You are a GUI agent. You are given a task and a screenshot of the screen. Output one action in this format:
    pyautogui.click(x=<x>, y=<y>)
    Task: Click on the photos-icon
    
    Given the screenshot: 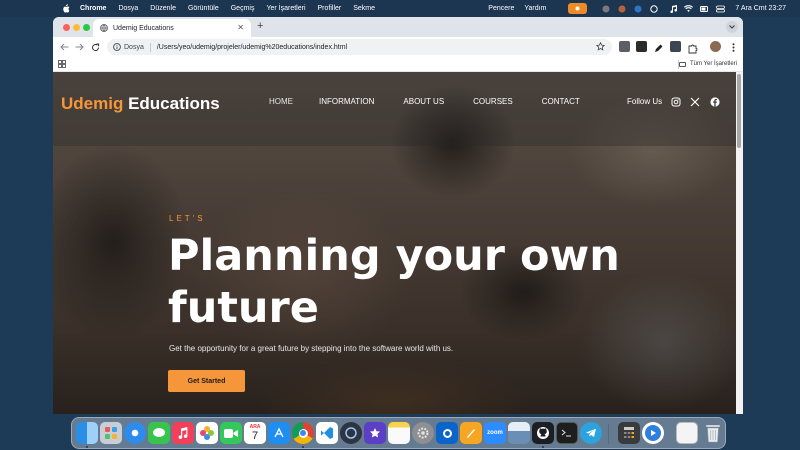 What is the action you would take?
    pyautogui.click(x=207, y=433)
    